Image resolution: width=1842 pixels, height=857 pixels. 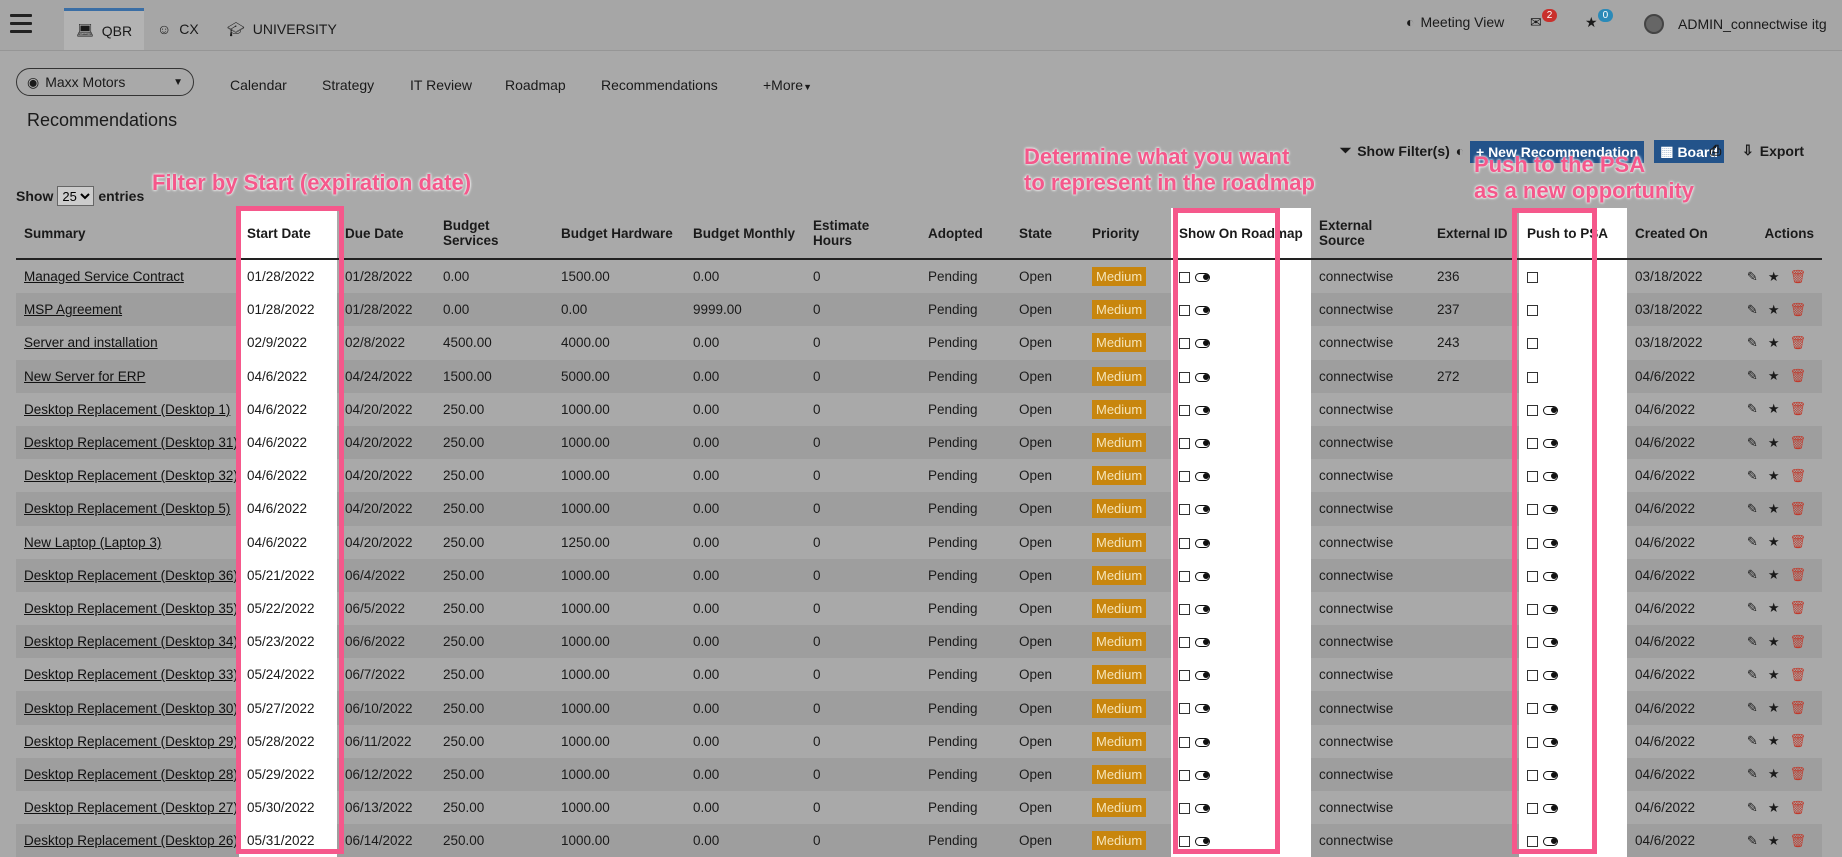 I want to click on subnav-recommendations: Recommendations, so click(x=659, y=85).